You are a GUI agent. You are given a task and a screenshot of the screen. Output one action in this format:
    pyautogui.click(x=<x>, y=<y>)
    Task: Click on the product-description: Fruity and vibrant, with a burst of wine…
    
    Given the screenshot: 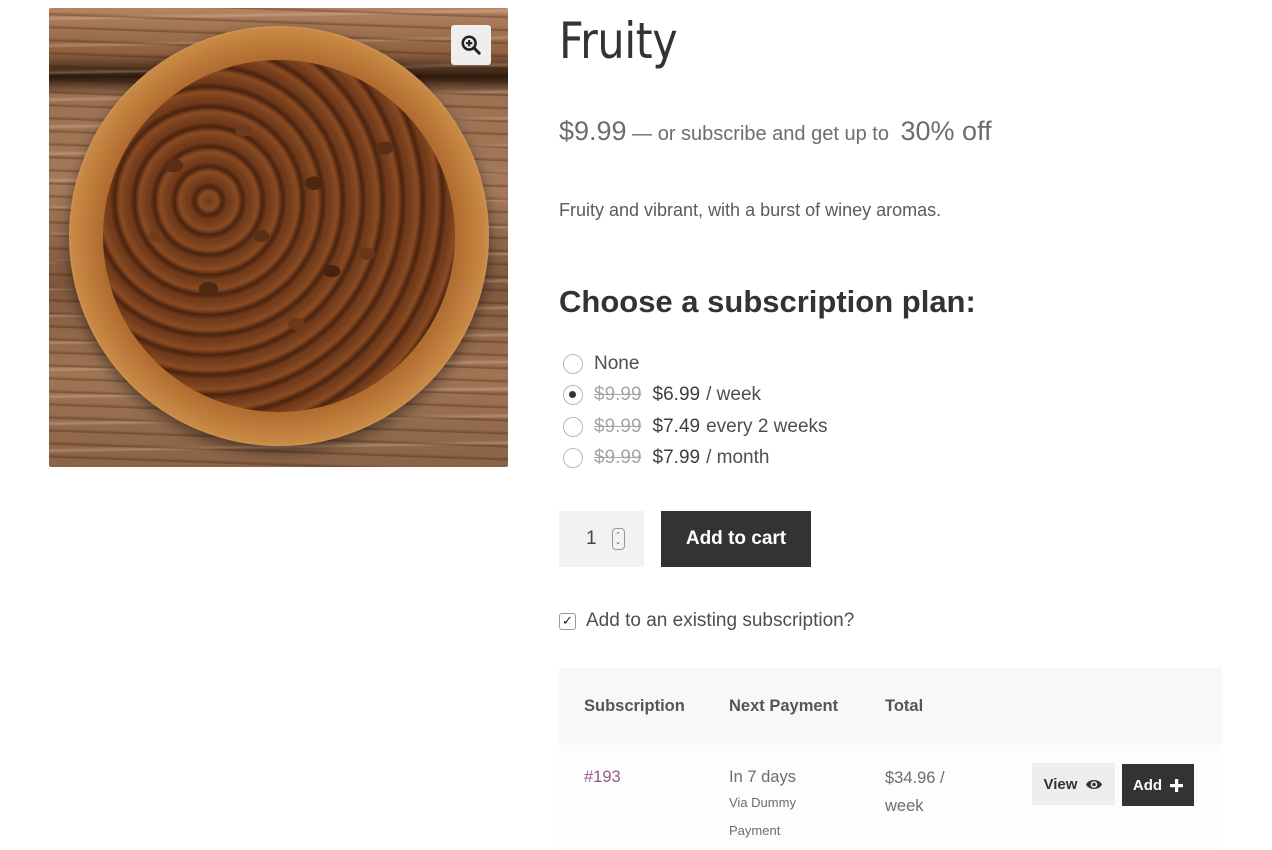 What is the action you would take?
    pyautogui.click(x=750, y=210)
    